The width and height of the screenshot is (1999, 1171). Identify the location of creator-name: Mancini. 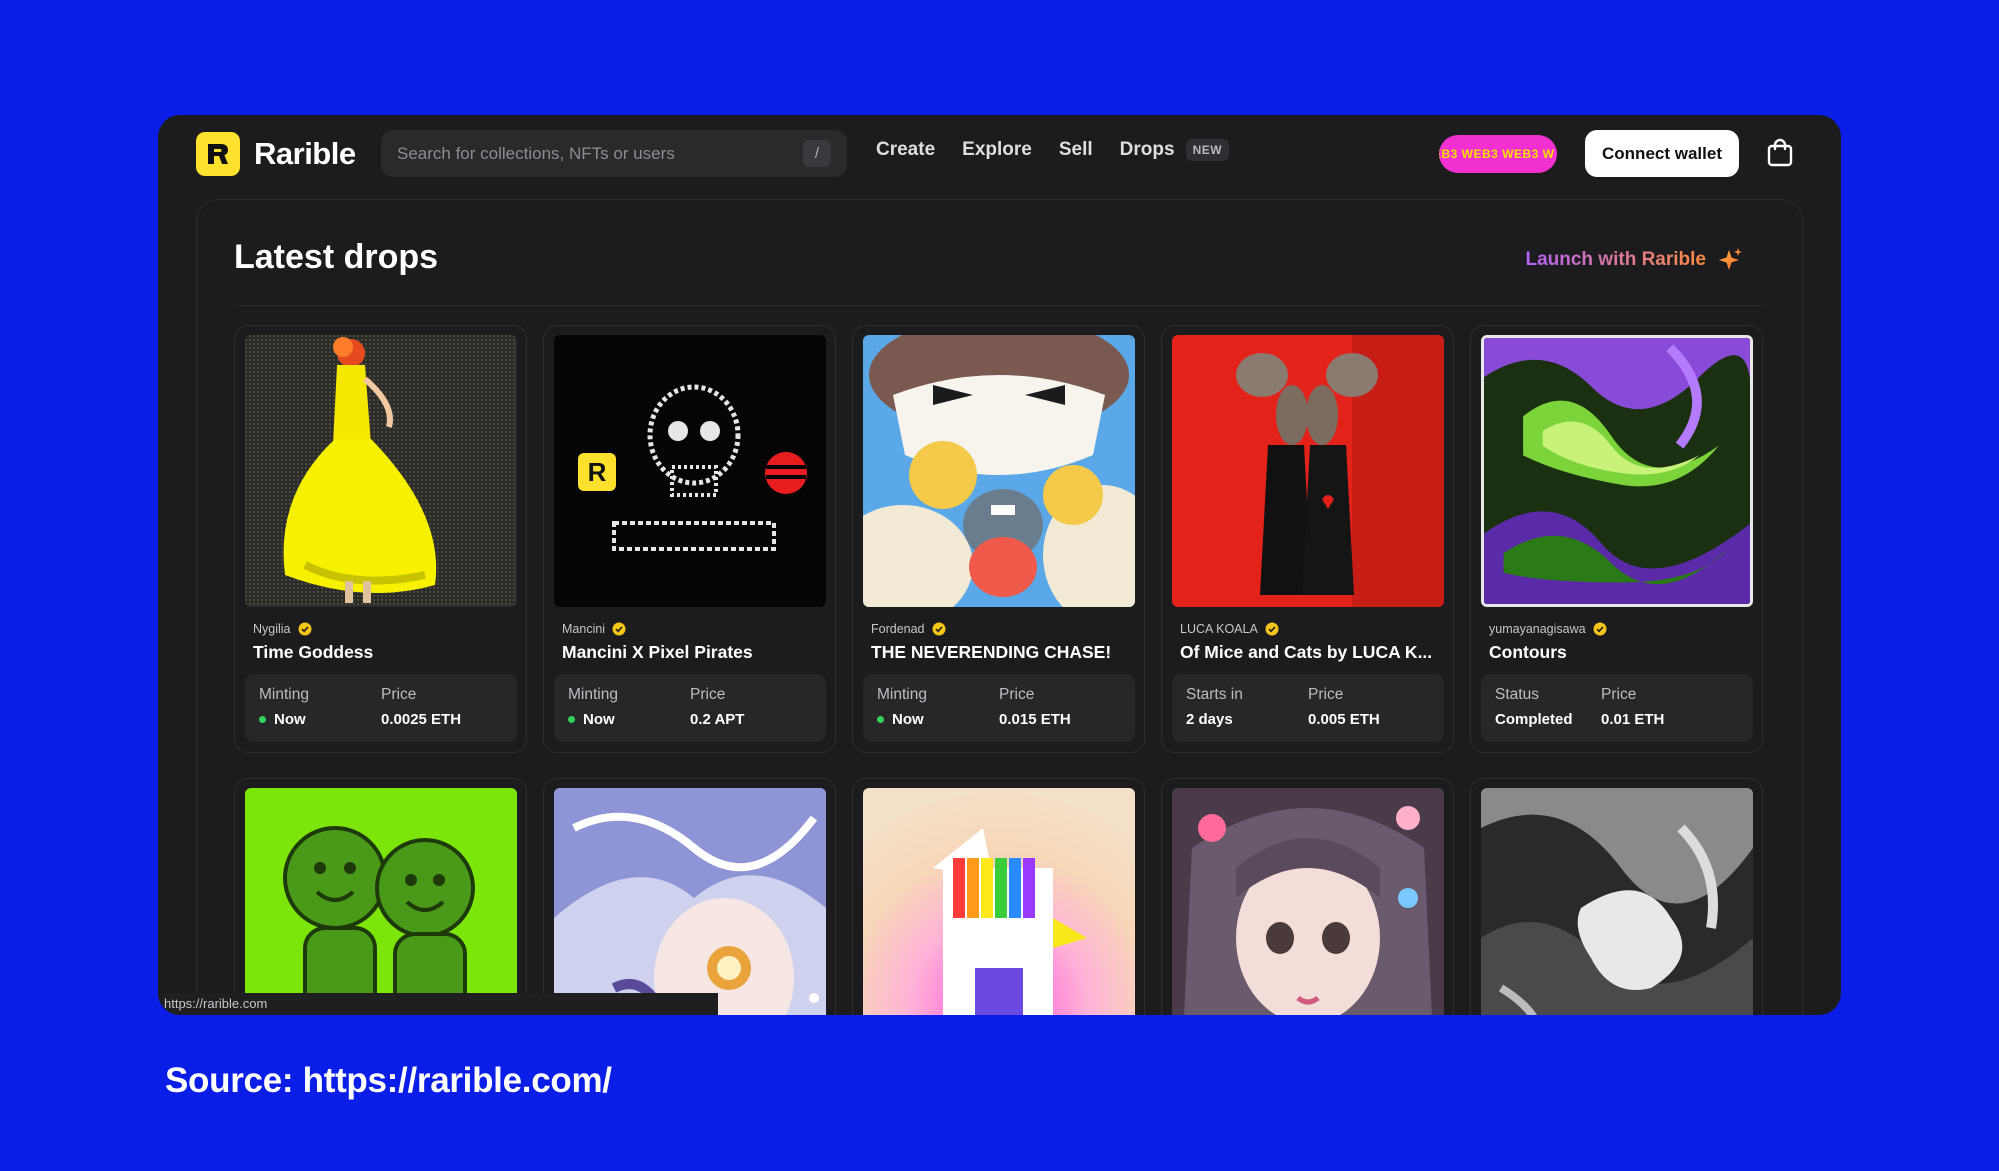
(584, 629).